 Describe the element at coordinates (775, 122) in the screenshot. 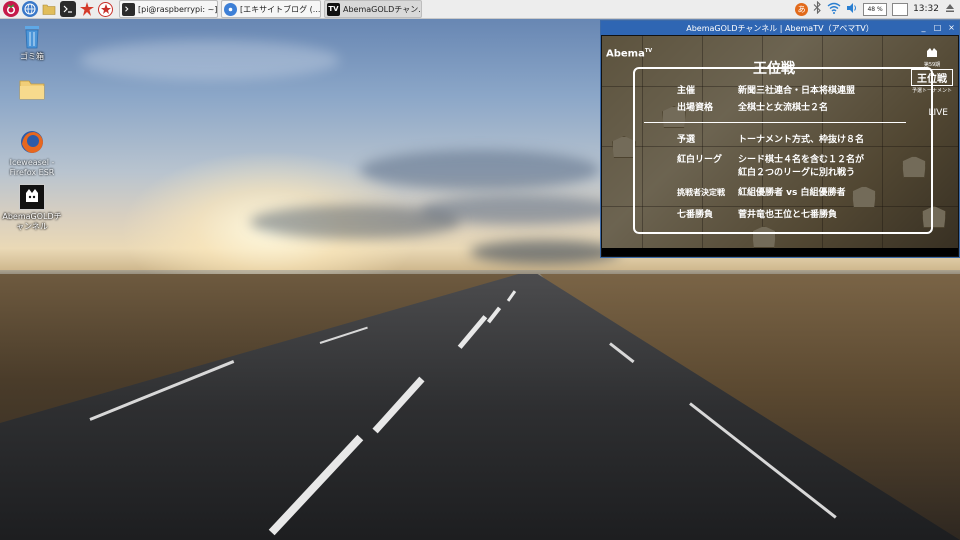

I see `info-divider` at that location.